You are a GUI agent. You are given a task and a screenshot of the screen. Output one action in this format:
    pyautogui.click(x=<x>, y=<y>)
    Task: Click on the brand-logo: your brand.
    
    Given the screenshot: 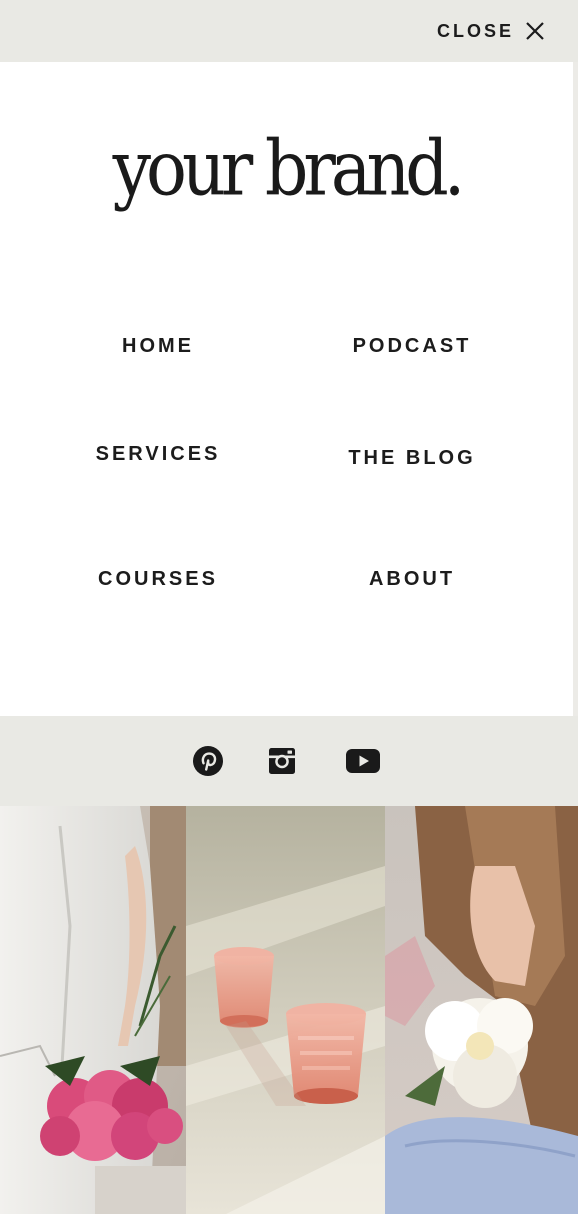 What is the action you would take?
    pyautogui.click(x=286, y=169)
    